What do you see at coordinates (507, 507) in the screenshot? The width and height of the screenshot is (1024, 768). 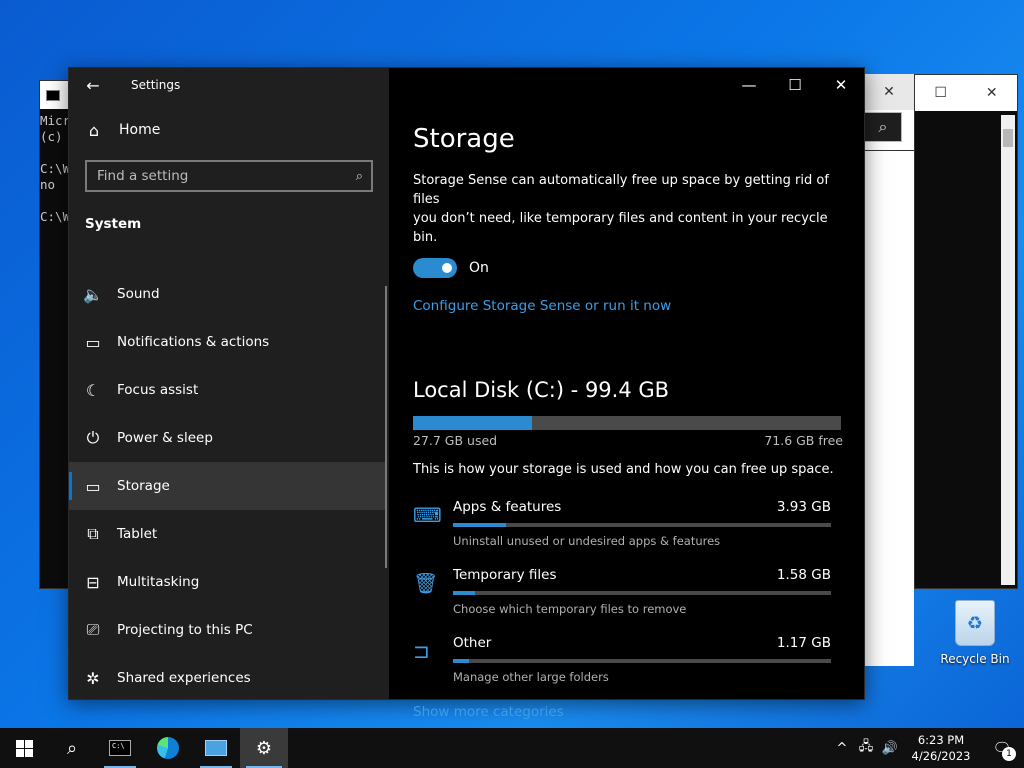 I see `category-name: Apps & features` at bounding box center [507, 507].